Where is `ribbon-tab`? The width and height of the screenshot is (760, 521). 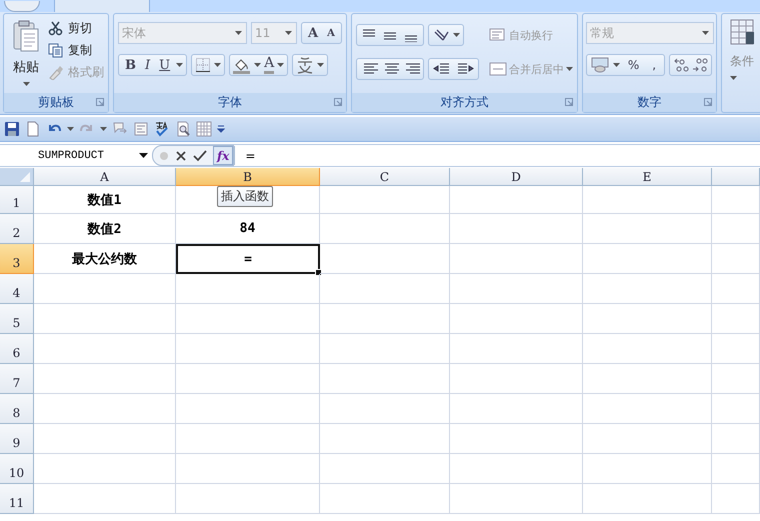 ribbon-tab is located at coordinates (102, 6).